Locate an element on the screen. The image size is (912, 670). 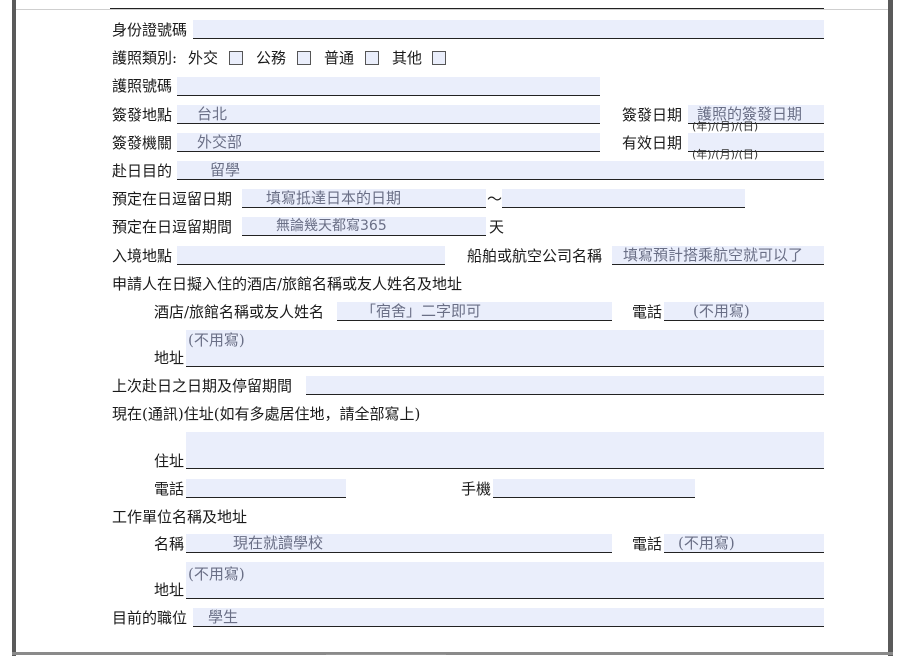
stay-period-value: 無論幾天都寫365 is located at coordinates (331, 226).